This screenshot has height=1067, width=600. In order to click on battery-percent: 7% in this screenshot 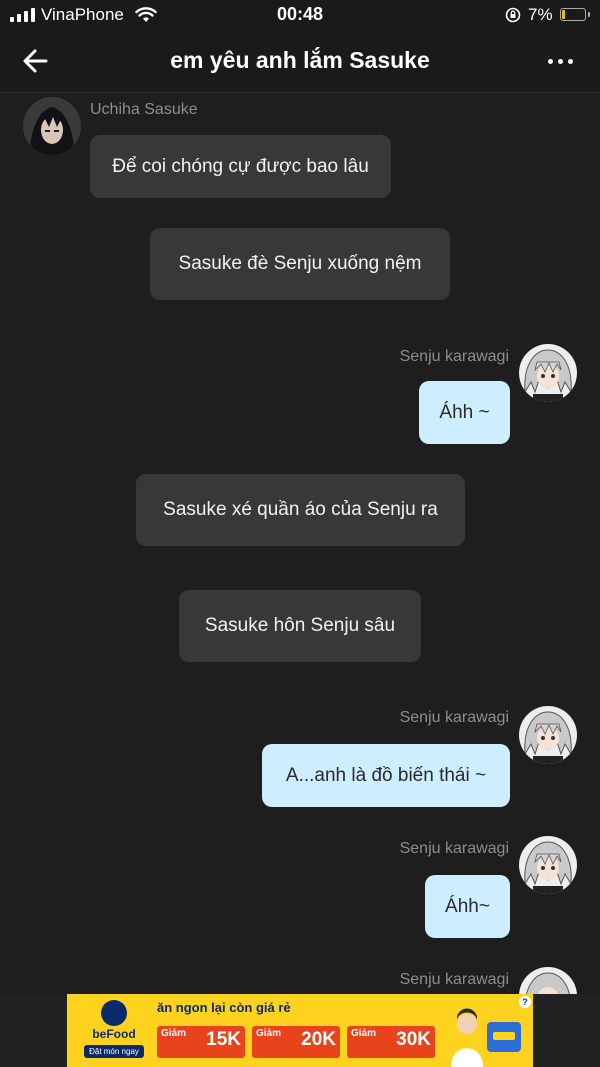, I will do `click(540, 14)`.